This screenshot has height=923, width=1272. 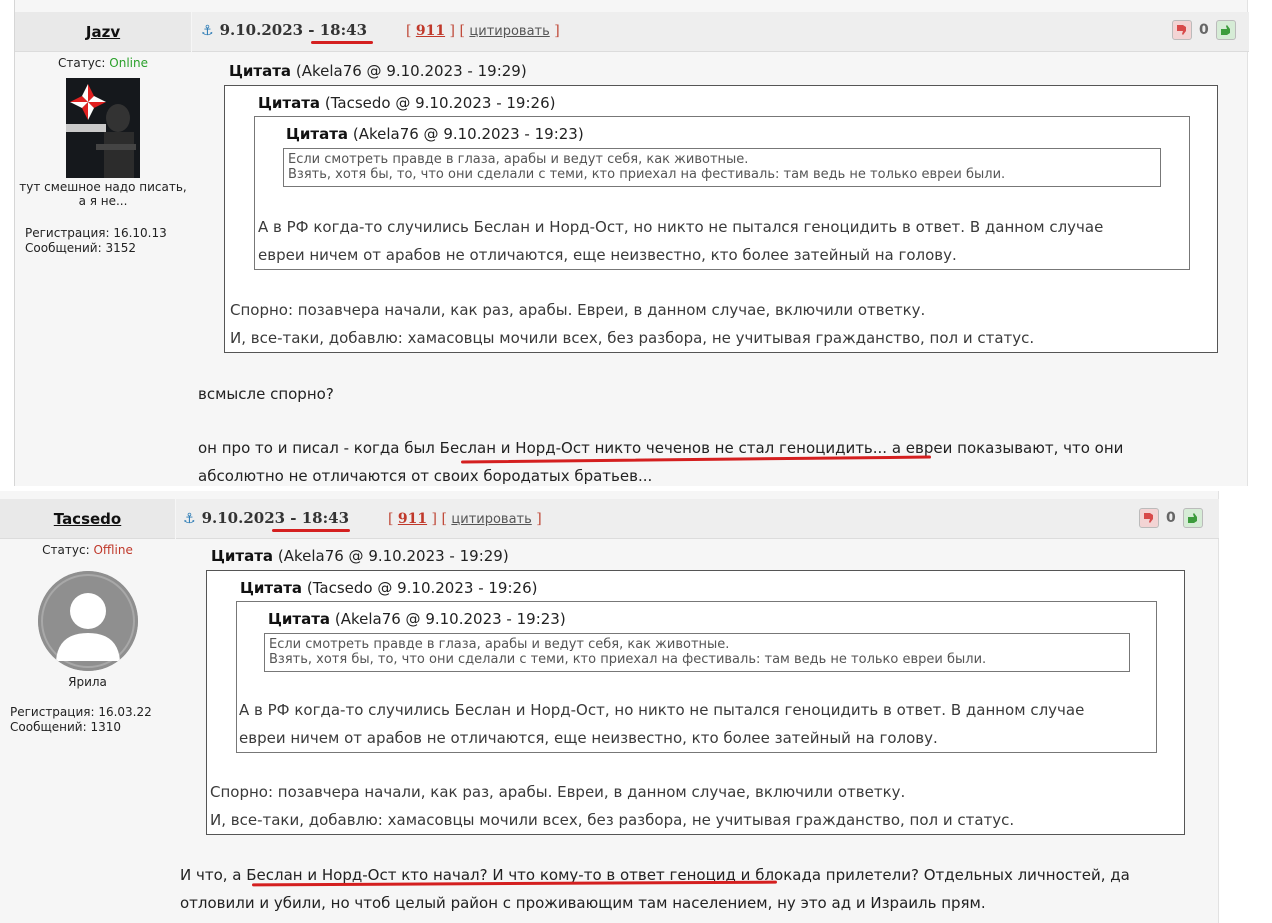 I want to click on message-count: Сообщений: 3152, so click(x=80, y=248).